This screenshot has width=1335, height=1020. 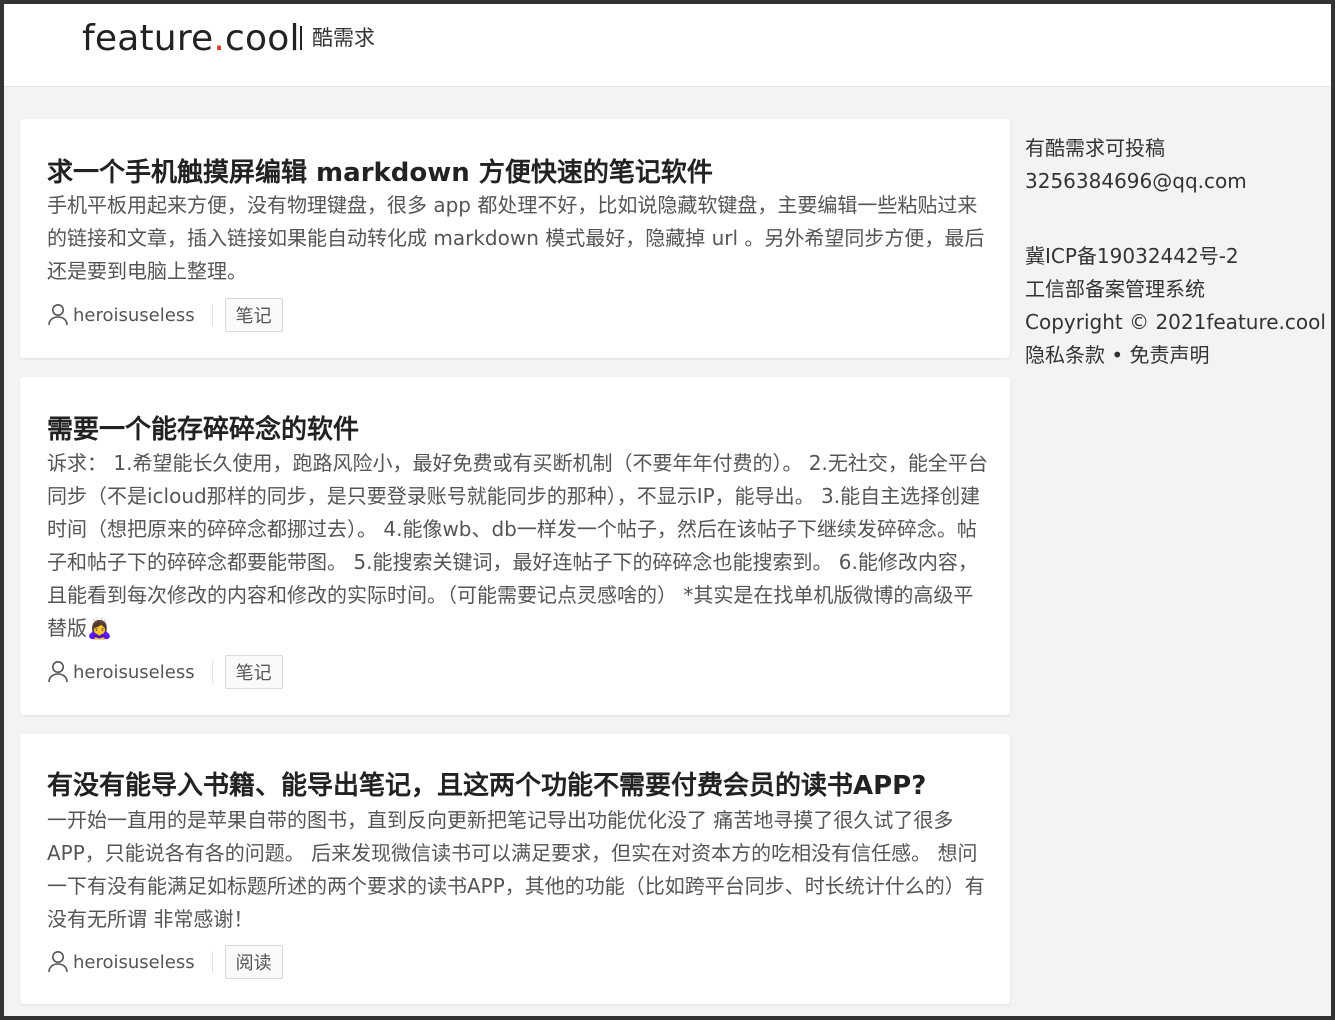 I want to click on logo-divider, so click(x=301, y=38).